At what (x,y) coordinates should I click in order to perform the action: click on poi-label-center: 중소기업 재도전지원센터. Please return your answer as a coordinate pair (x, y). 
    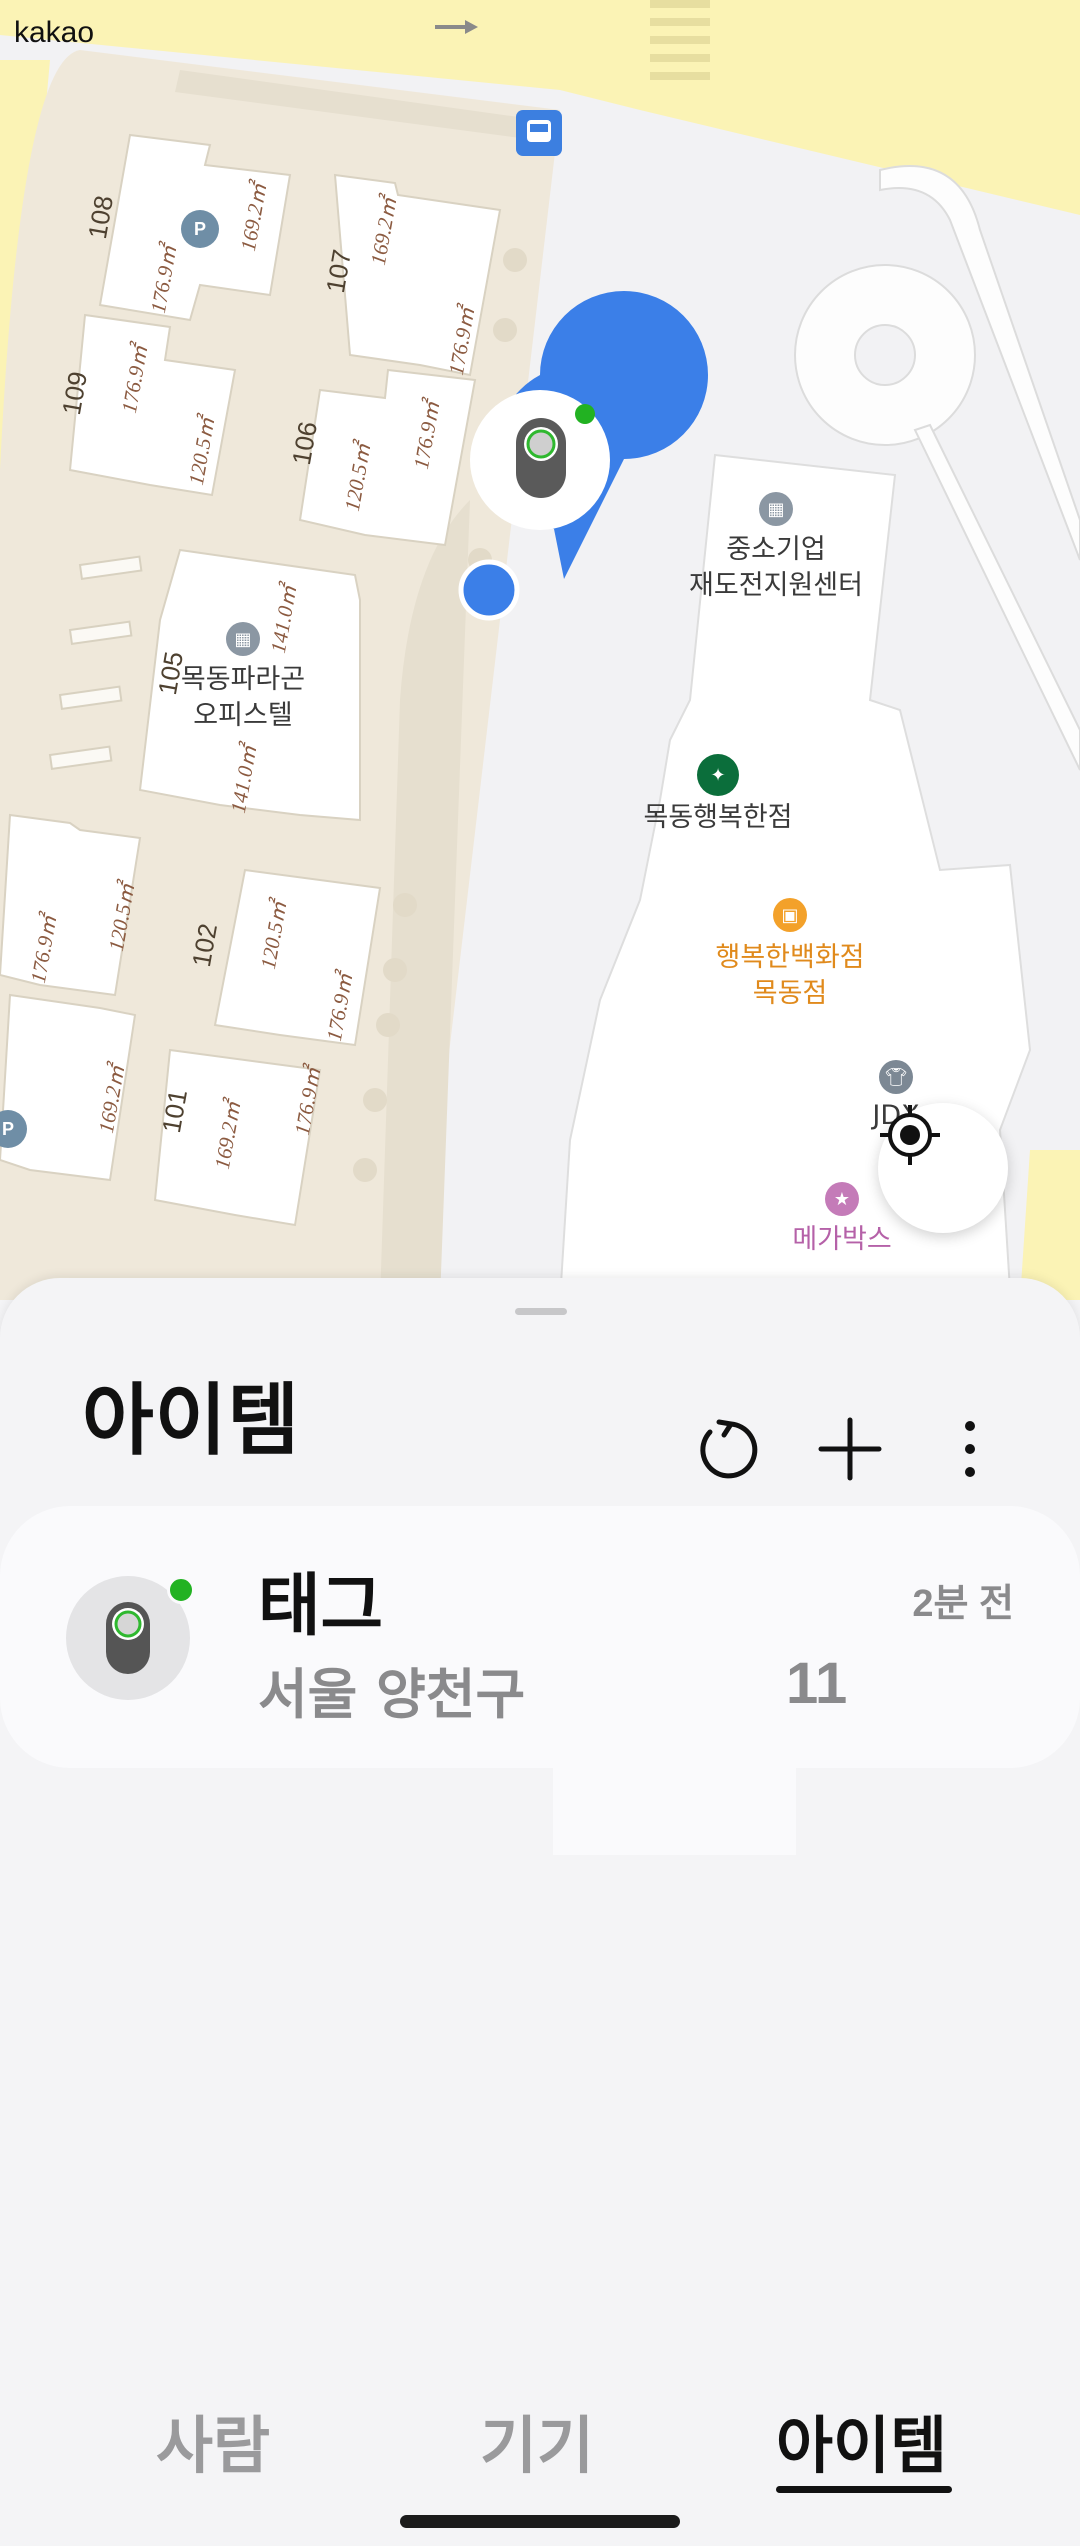
    Looking at the image, I should click on (776, 568).